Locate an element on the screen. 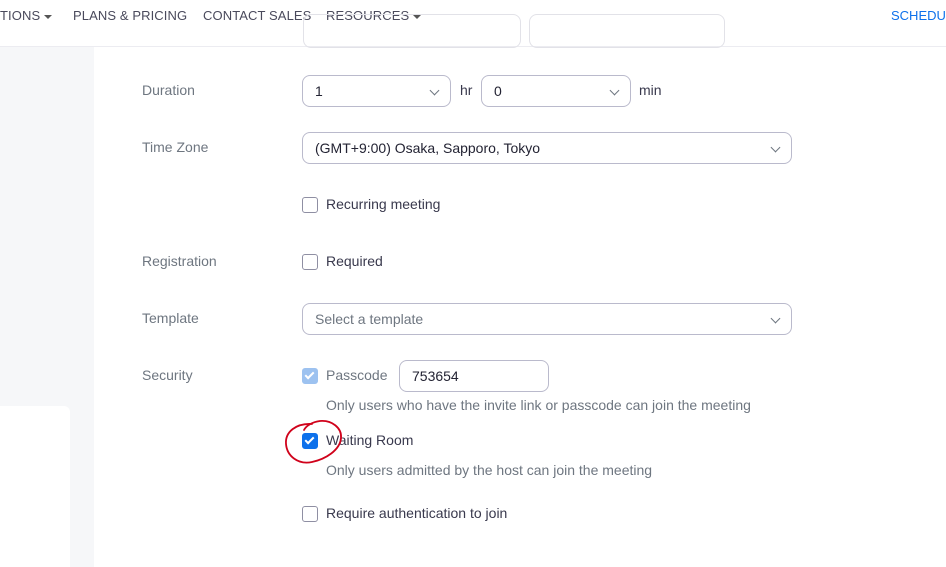 The height and width of the screenshot is (567, 946). nav-schedule: SCHEDUL is located at coordinates (918, 15).